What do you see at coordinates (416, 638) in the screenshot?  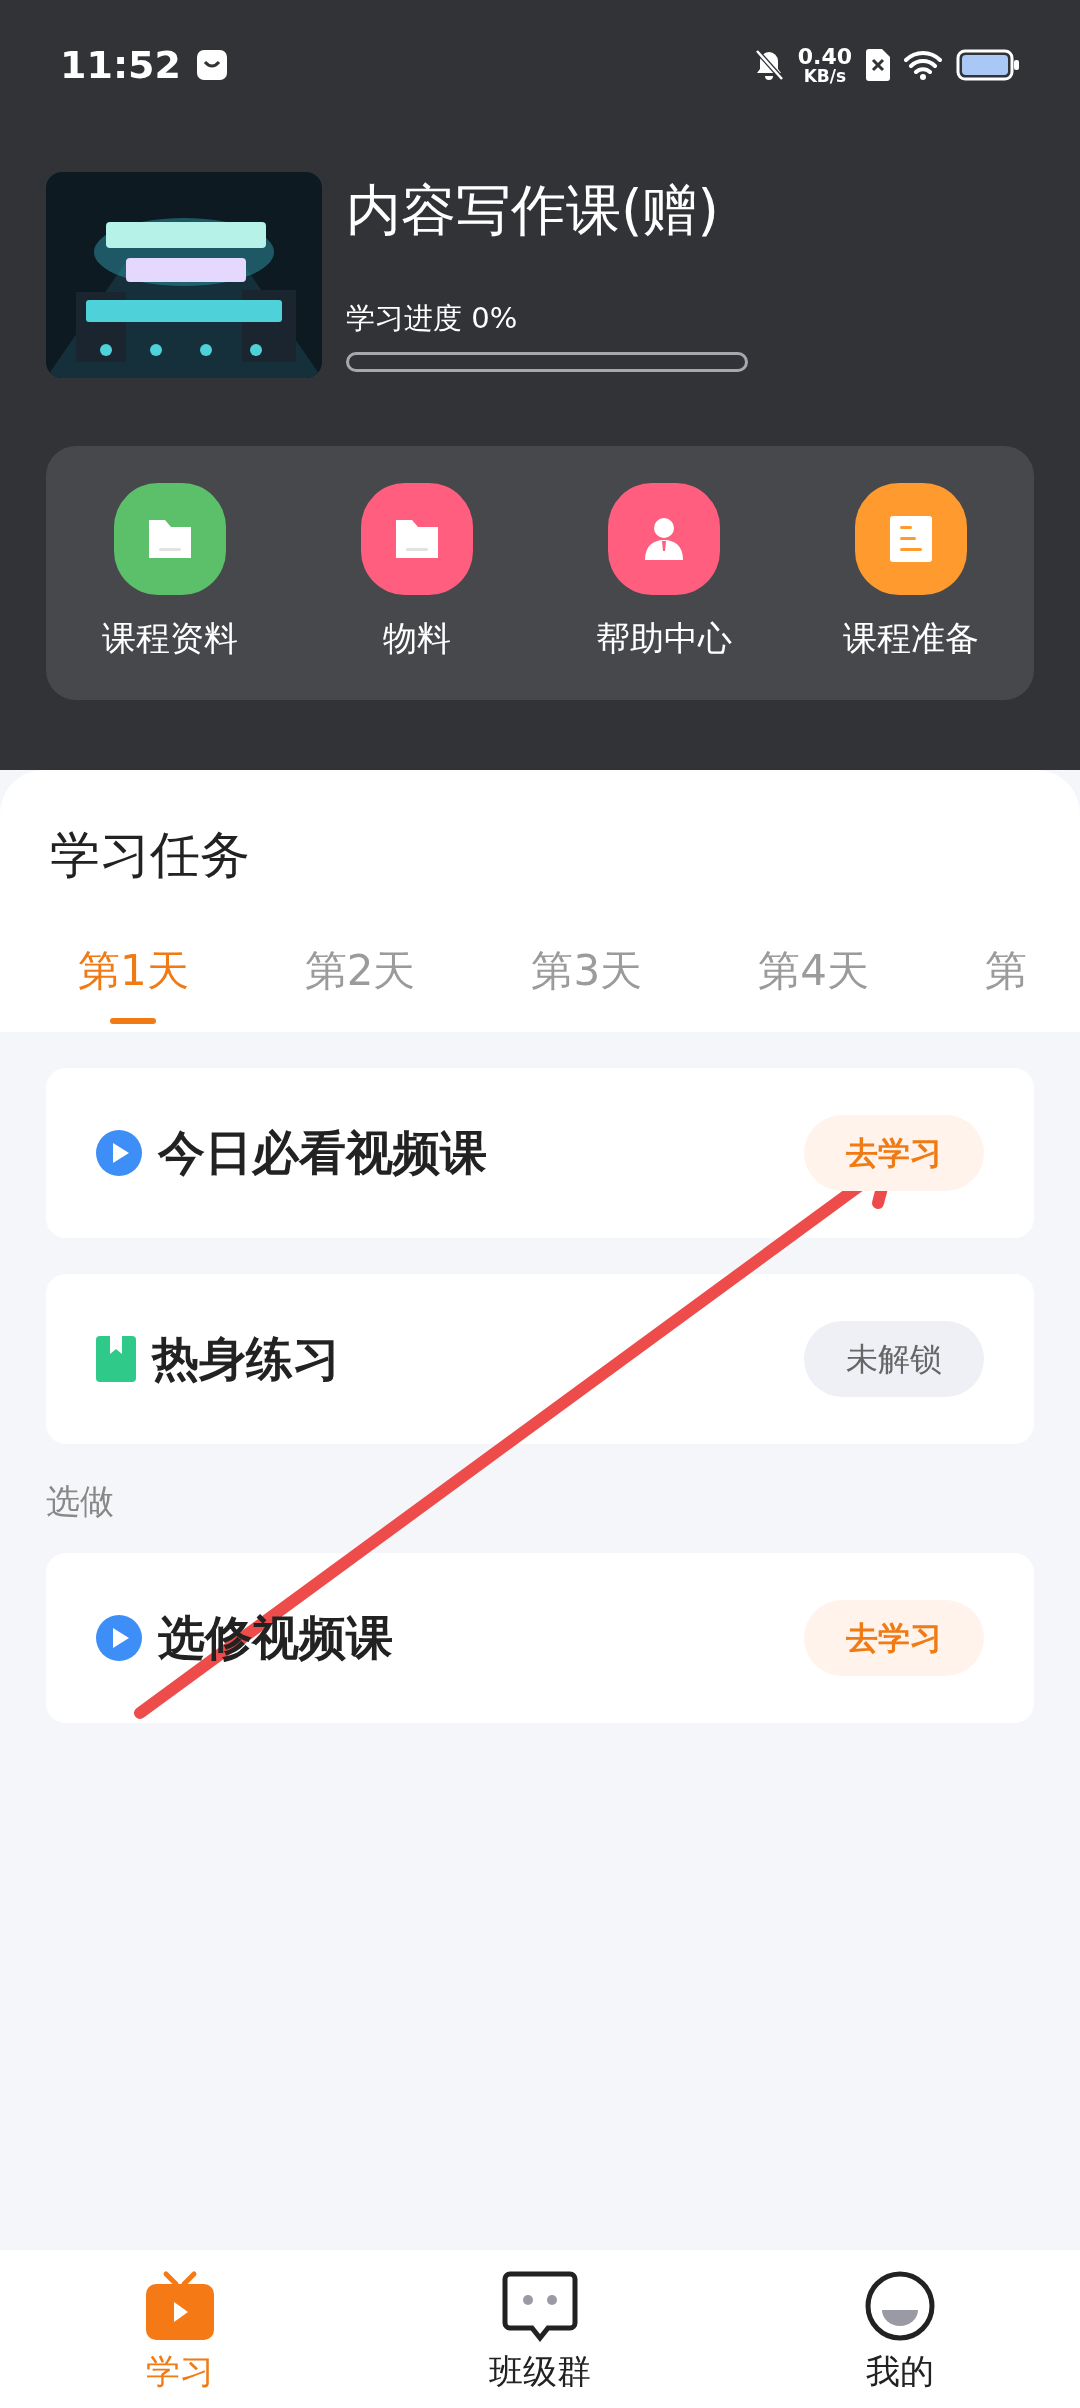 I see `shortcut-label: 物料` at bounding box center [416, 638].